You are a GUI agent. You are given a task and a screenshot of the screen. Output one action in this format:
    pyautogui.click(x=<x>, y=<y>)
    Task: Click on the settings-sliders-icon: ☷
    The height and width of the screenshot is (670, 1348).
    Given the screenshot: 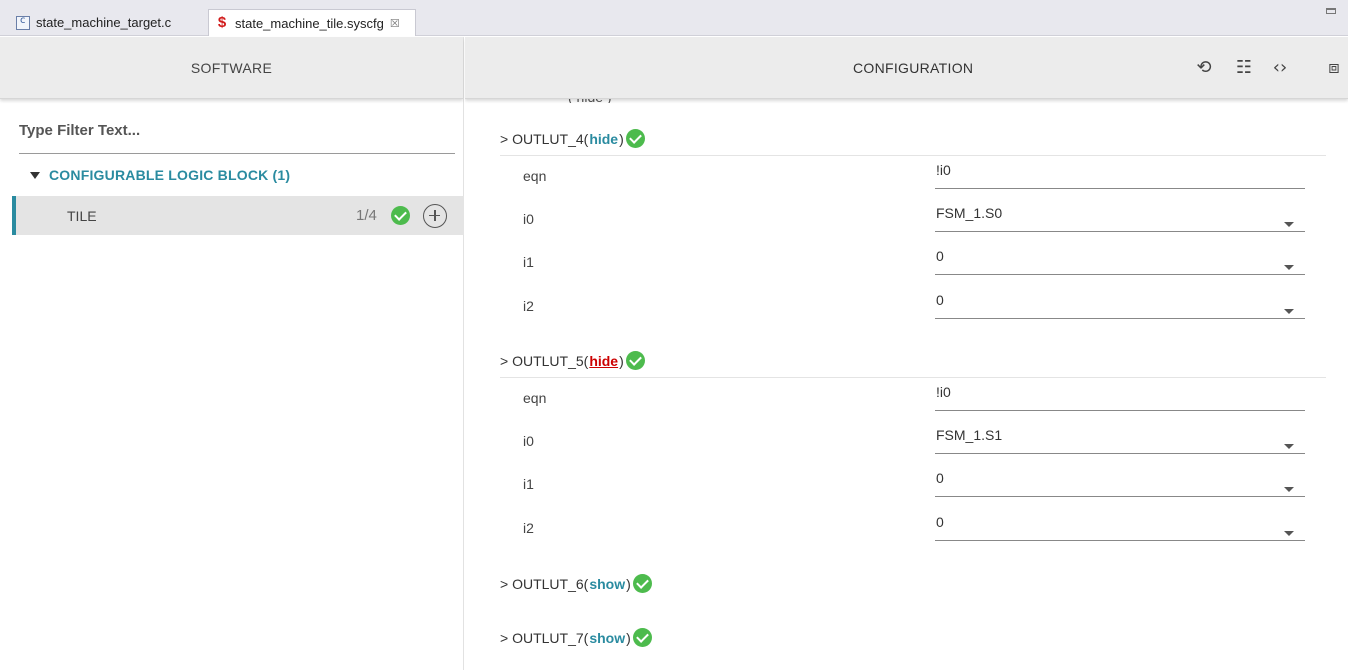 What is the action you would take?
    pyautogui.click(x=1244, y=68)
    